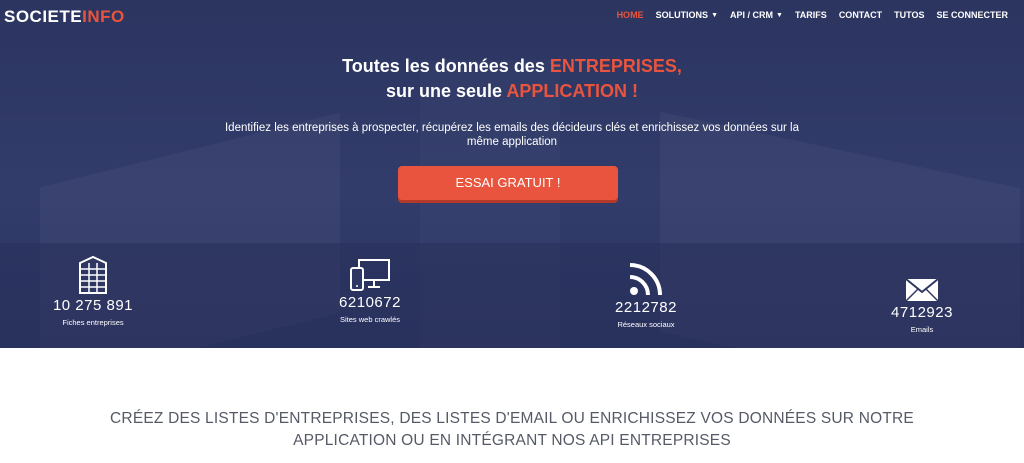 The image size is (1024, 463). What do you see at coordinates (646, 277) in the screenshot?
I see `rss-icon` at bounding box center [646, 277].